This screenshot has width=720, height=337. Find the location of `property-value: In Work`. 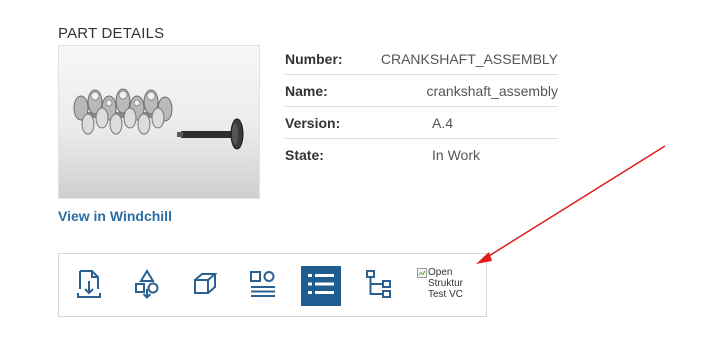

property-value: In Work is located at coordinates (456, 154).